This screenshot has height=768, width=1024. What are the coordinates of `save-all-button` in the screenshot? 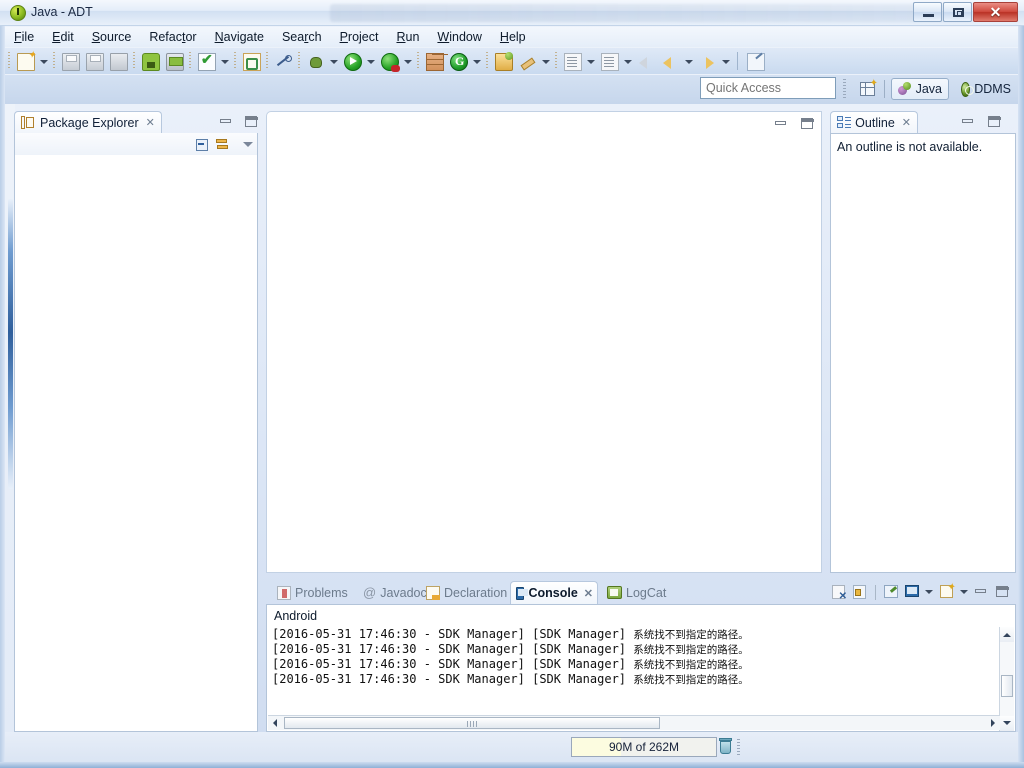 It's located at (94, 61).